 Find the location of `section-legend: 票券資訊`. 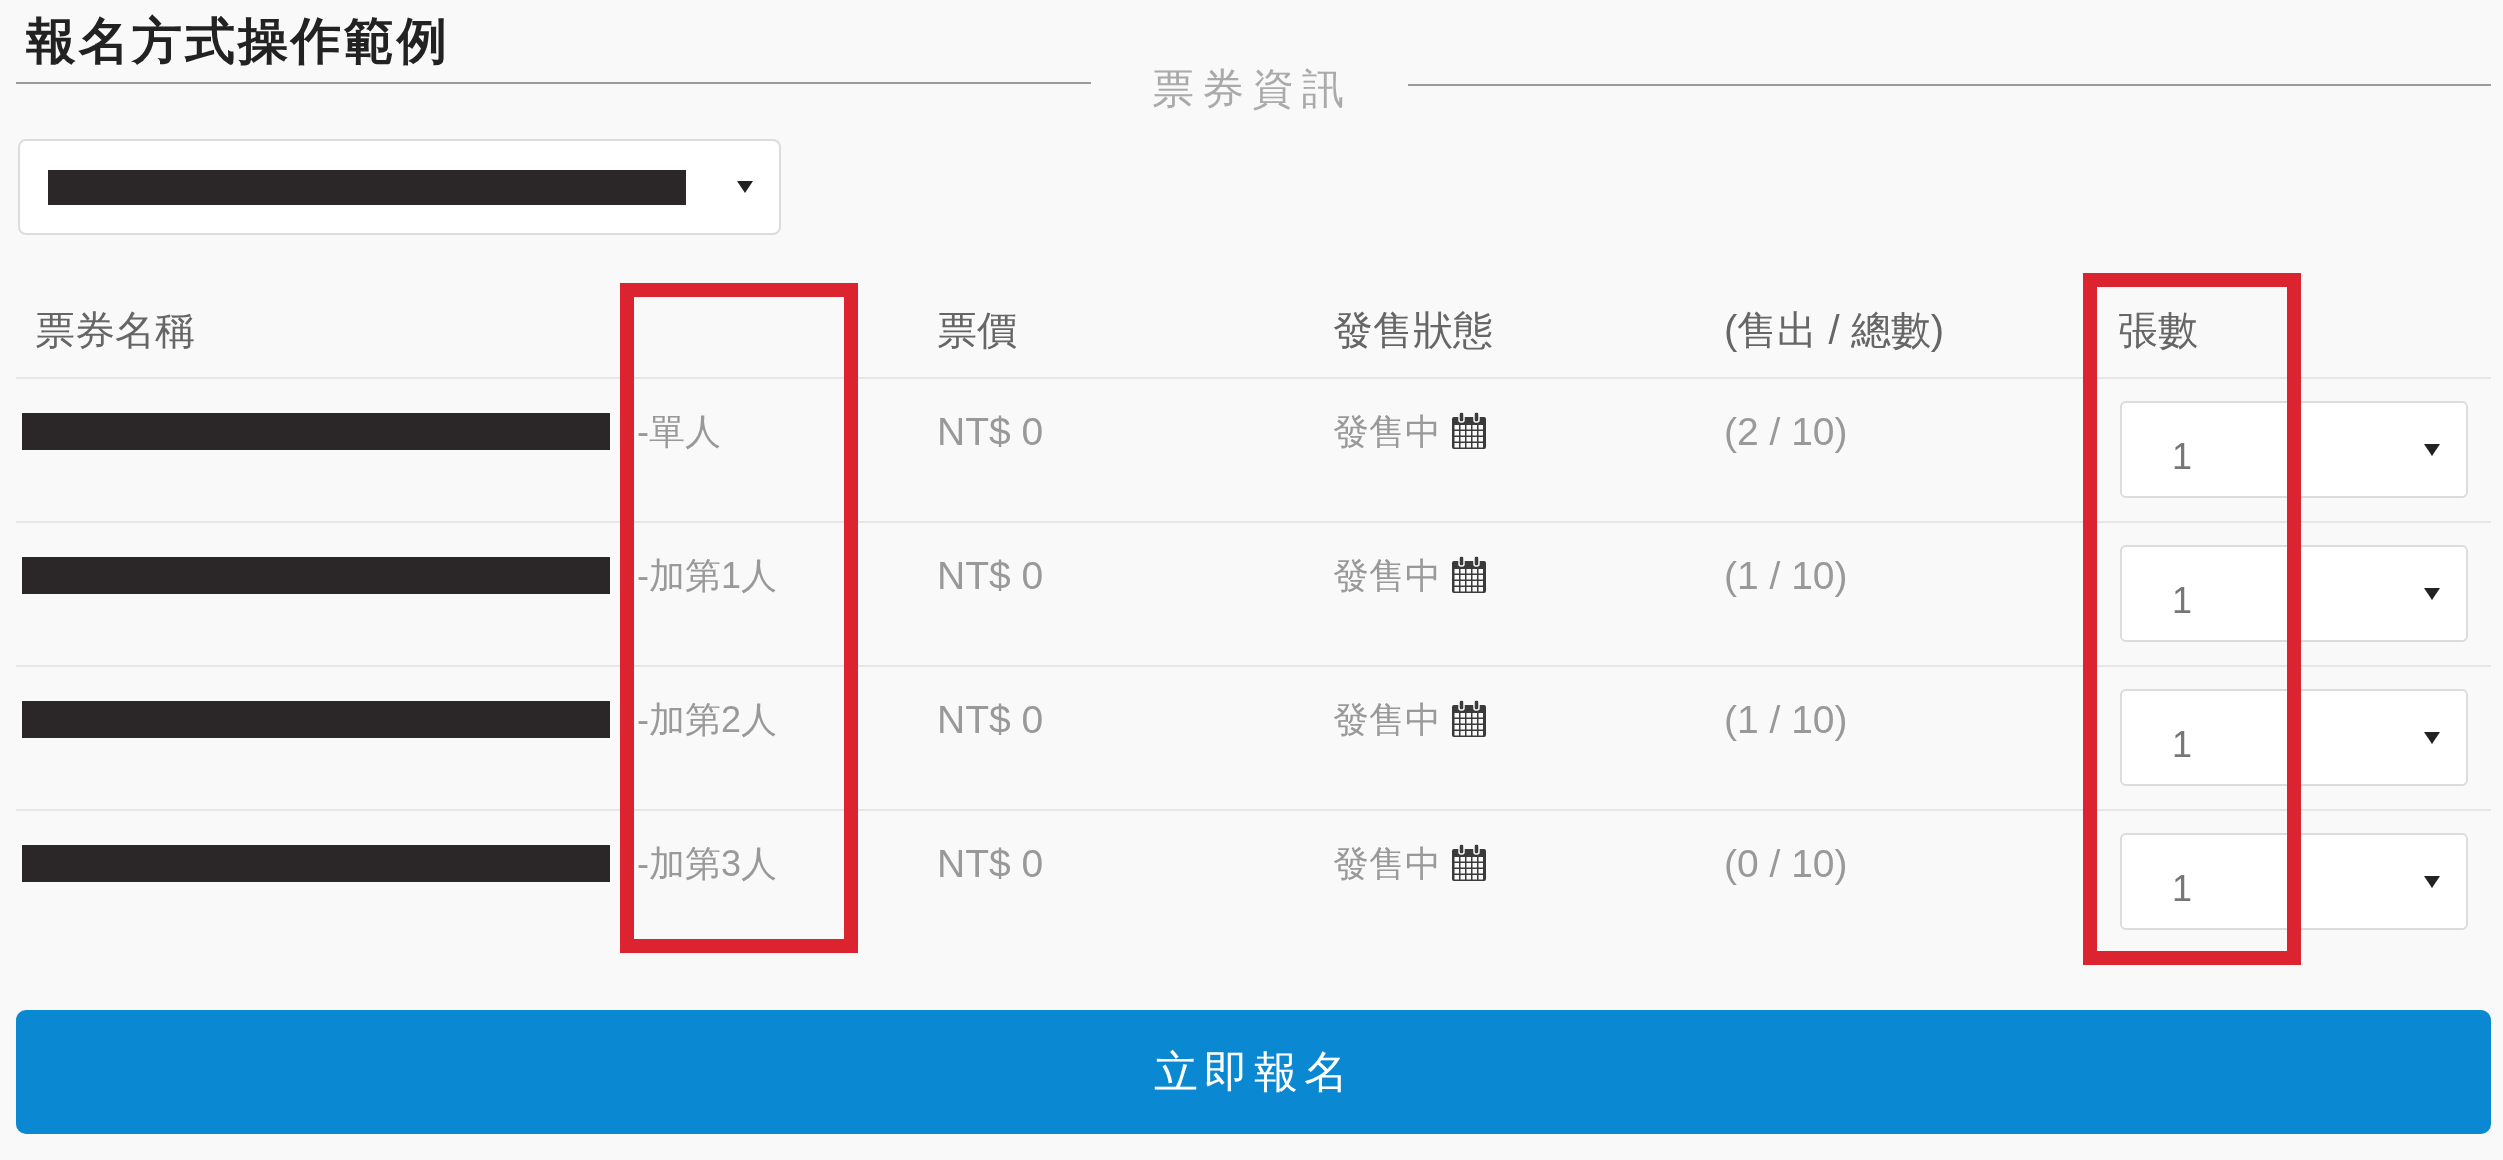

section-legend: 票券資訊 is located at coordinates (1252, 89).